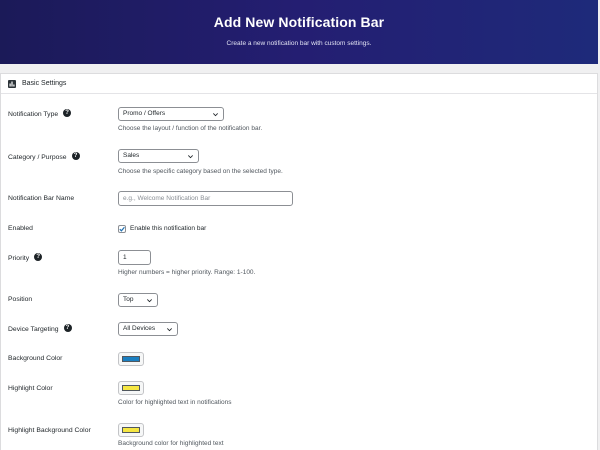 The height and width of the screenshot is (450, 600). I want to click on category-label: Category / Purpose?, so click(44, 156).